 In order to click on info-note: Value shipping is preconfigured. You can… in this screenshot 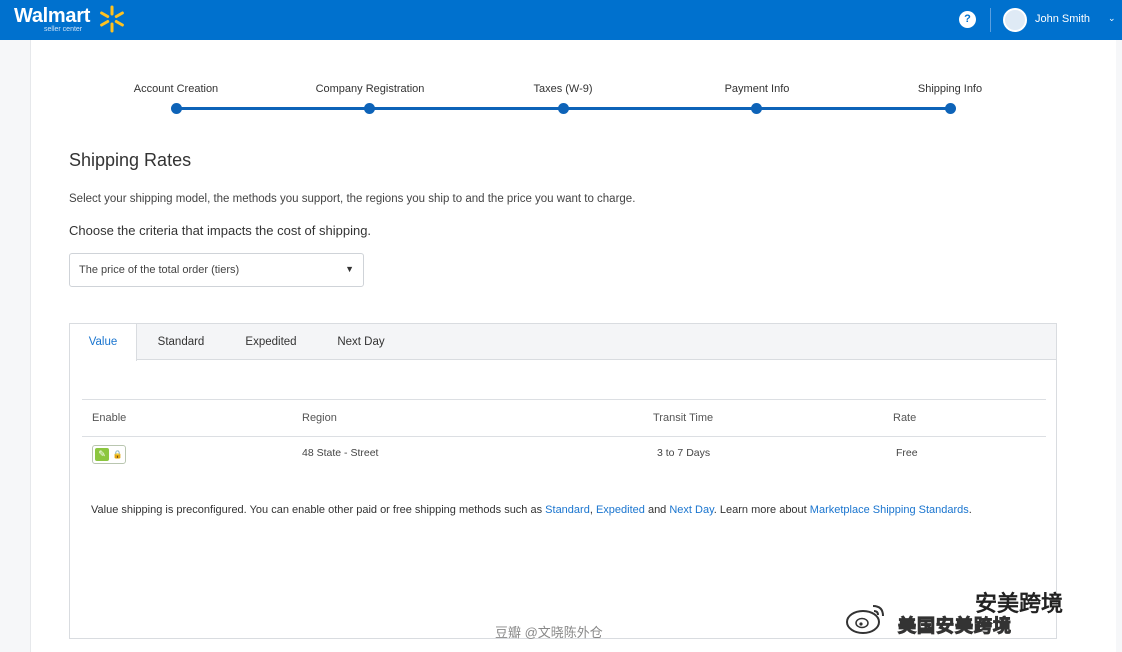, I will do `click(566, 510)`.